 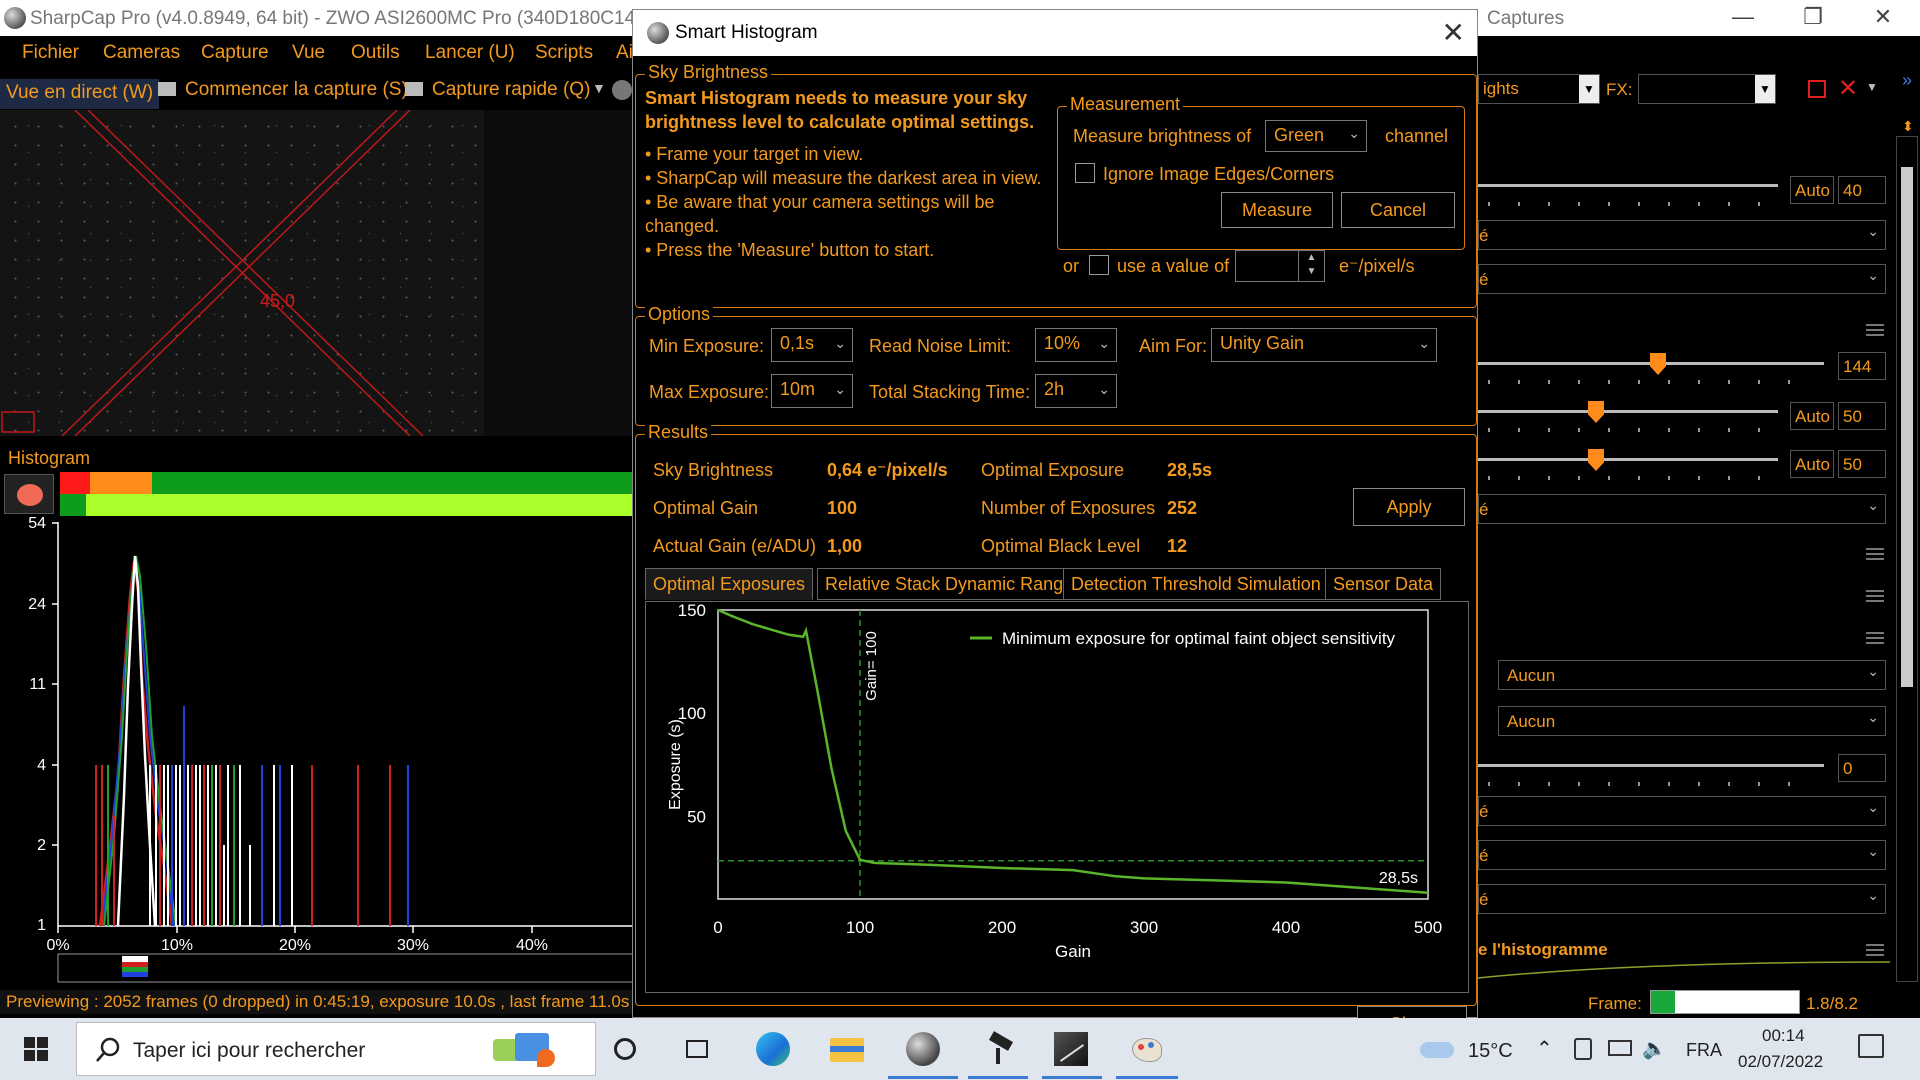 I want to click on menu-cameras: Cameras, so click(x=141, y=53).